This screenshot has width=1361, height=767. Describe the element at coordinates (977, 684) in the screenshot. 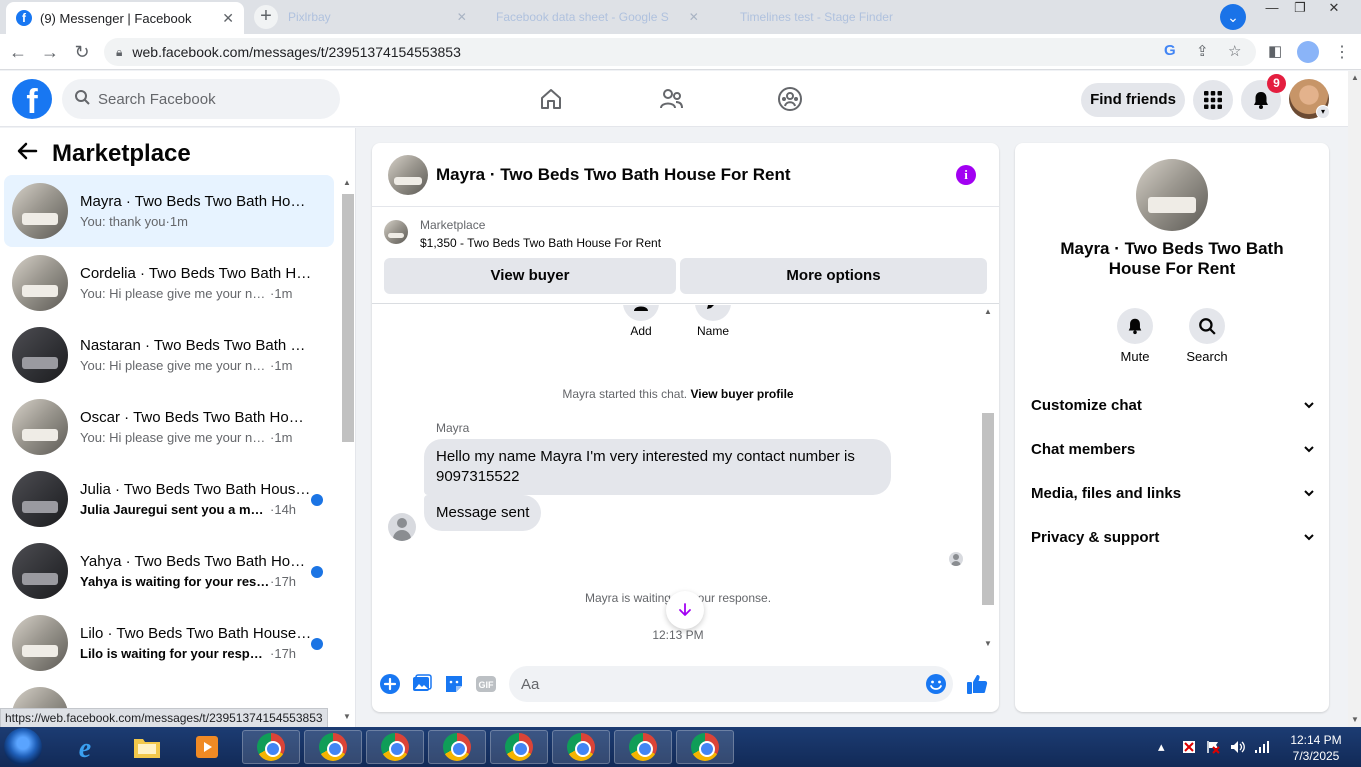

I see `thumbs-up-icon` at that location.